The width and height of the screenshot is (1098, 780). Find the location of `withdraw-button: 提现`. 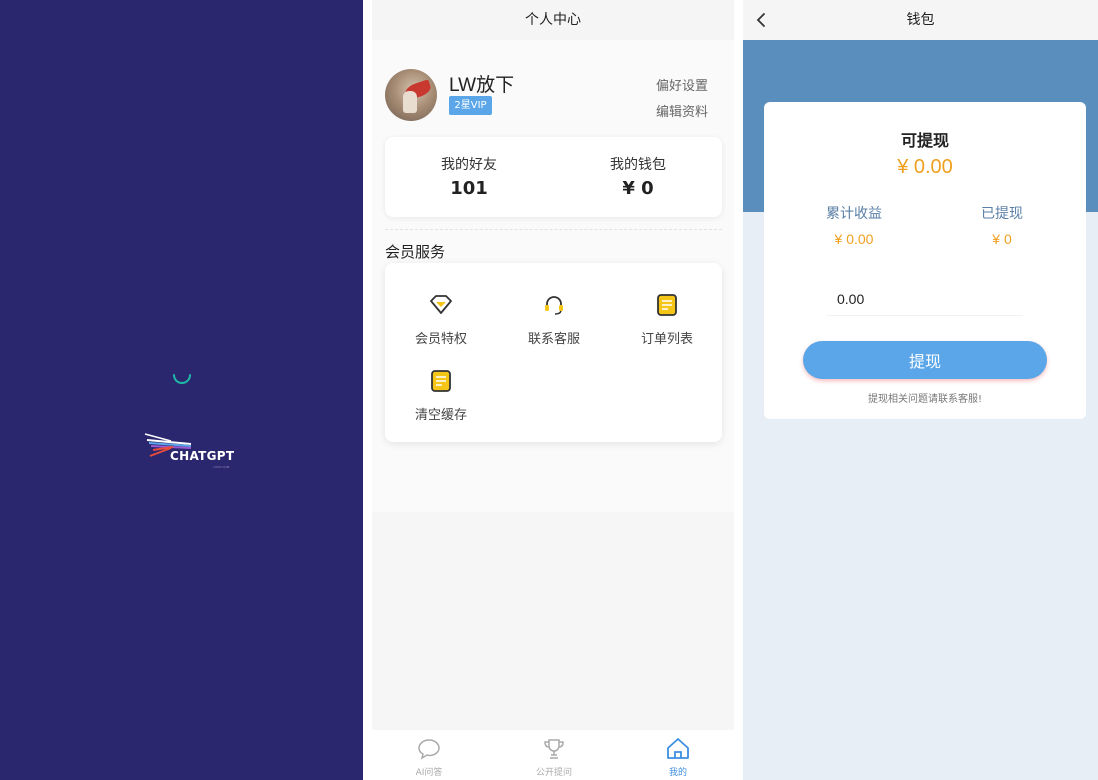

withdraw-button: 提现 is located at coordinates (925, 360).